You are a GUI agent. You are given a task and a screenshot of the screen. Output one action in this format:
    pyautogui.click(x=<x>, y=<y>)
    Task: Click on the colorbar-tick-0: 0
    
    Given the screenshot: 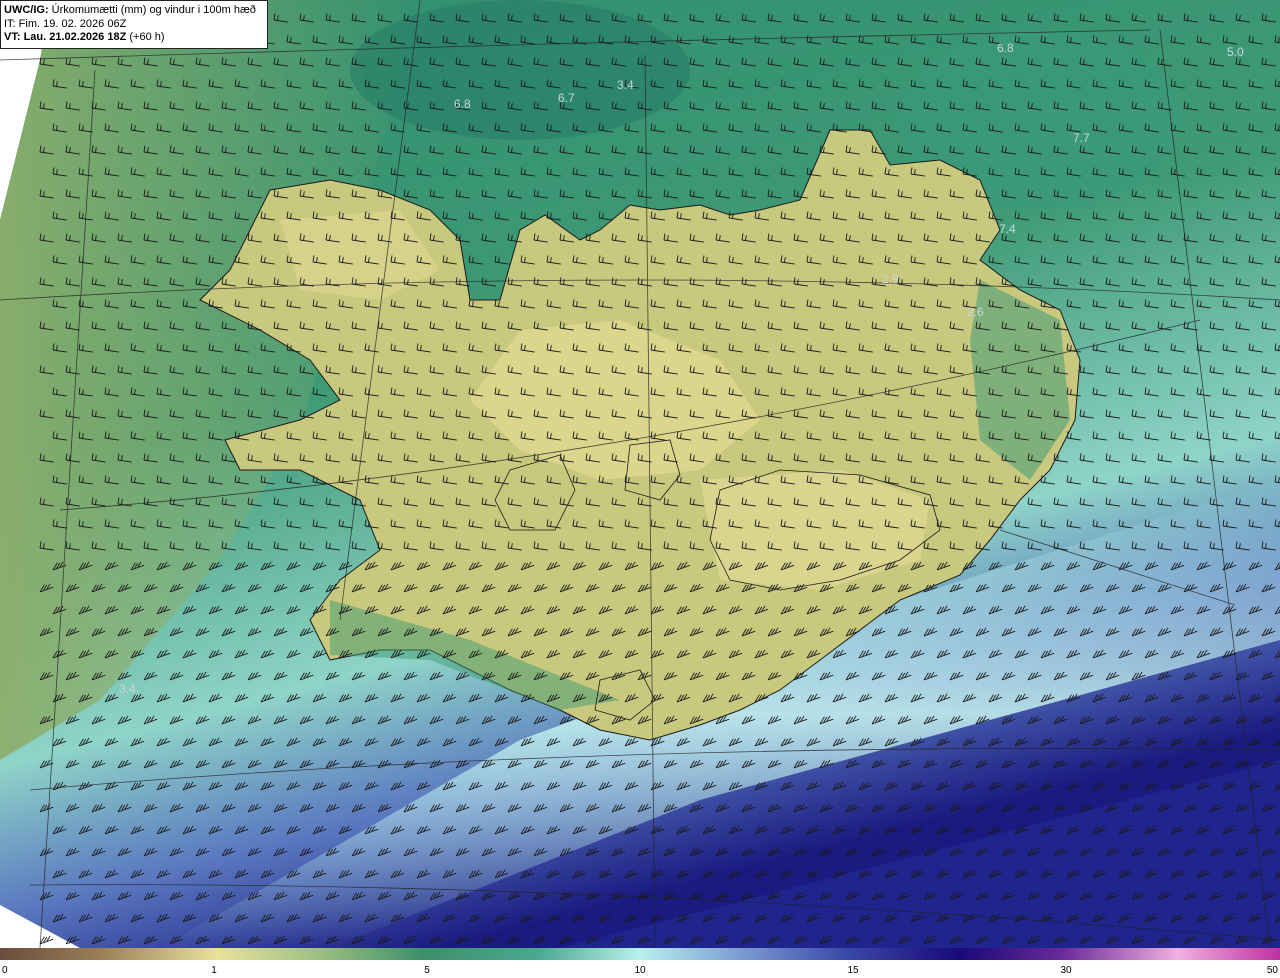 What is the action you would take?
    pyautogui.click(x=5, y=970)
    